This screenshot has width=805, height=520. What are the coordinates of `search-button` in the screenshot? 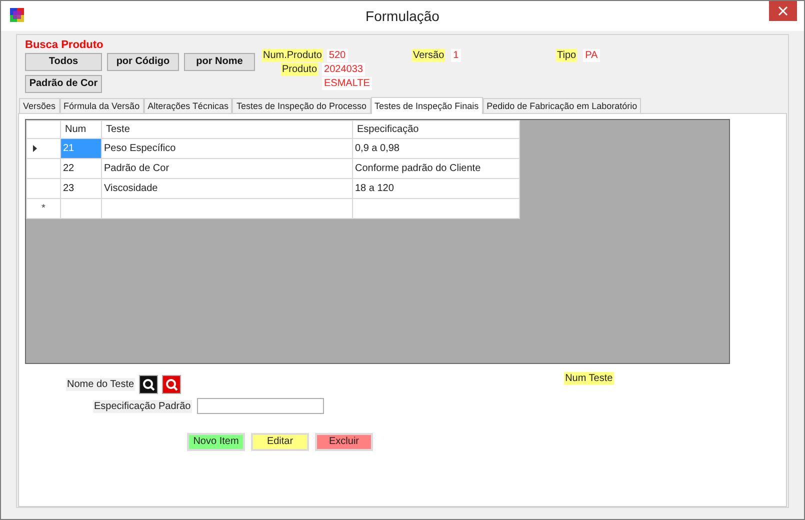 It's located at (148, 384).